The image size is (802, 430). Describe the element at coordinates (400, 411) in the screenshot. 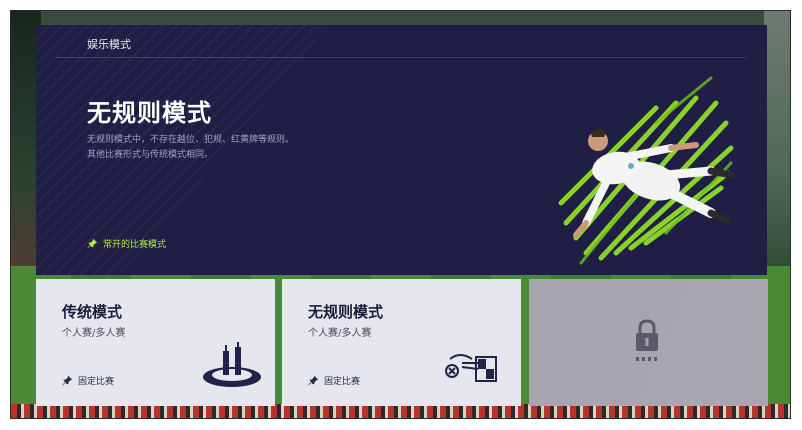

I see `crowd-background` at that location.